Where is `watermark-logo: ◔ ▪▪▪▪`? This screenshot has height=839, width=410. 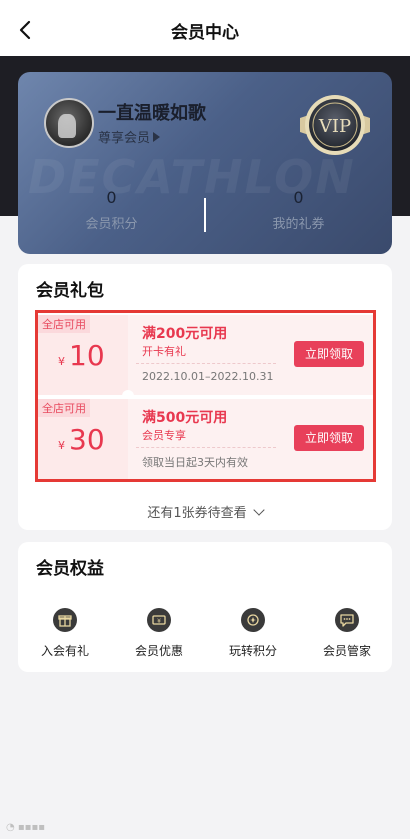
watermark-logo: ◔ ▪▪▪▪ is located at coordinates (26, 827).